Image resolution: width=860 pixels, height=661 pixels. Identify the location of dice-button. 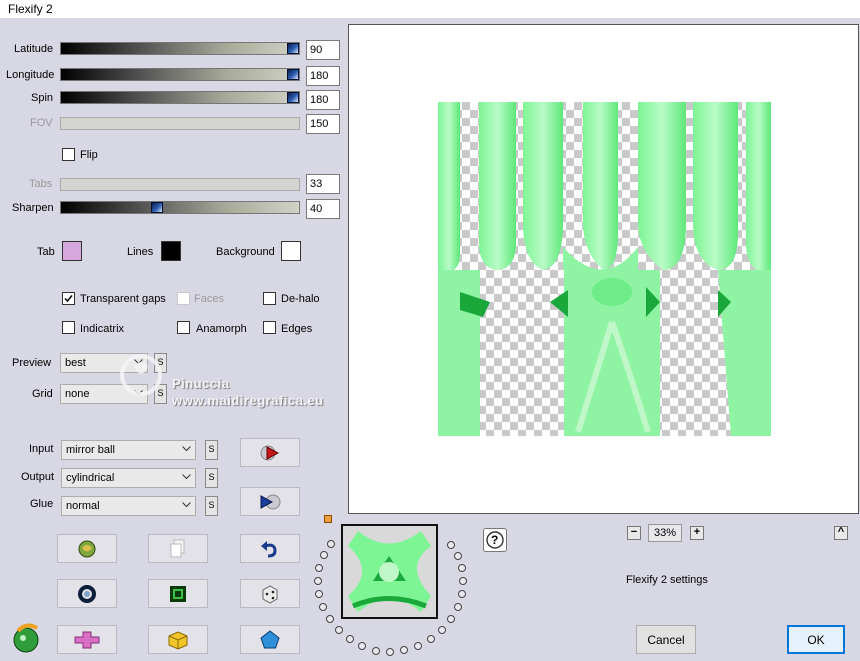
(270, 593).